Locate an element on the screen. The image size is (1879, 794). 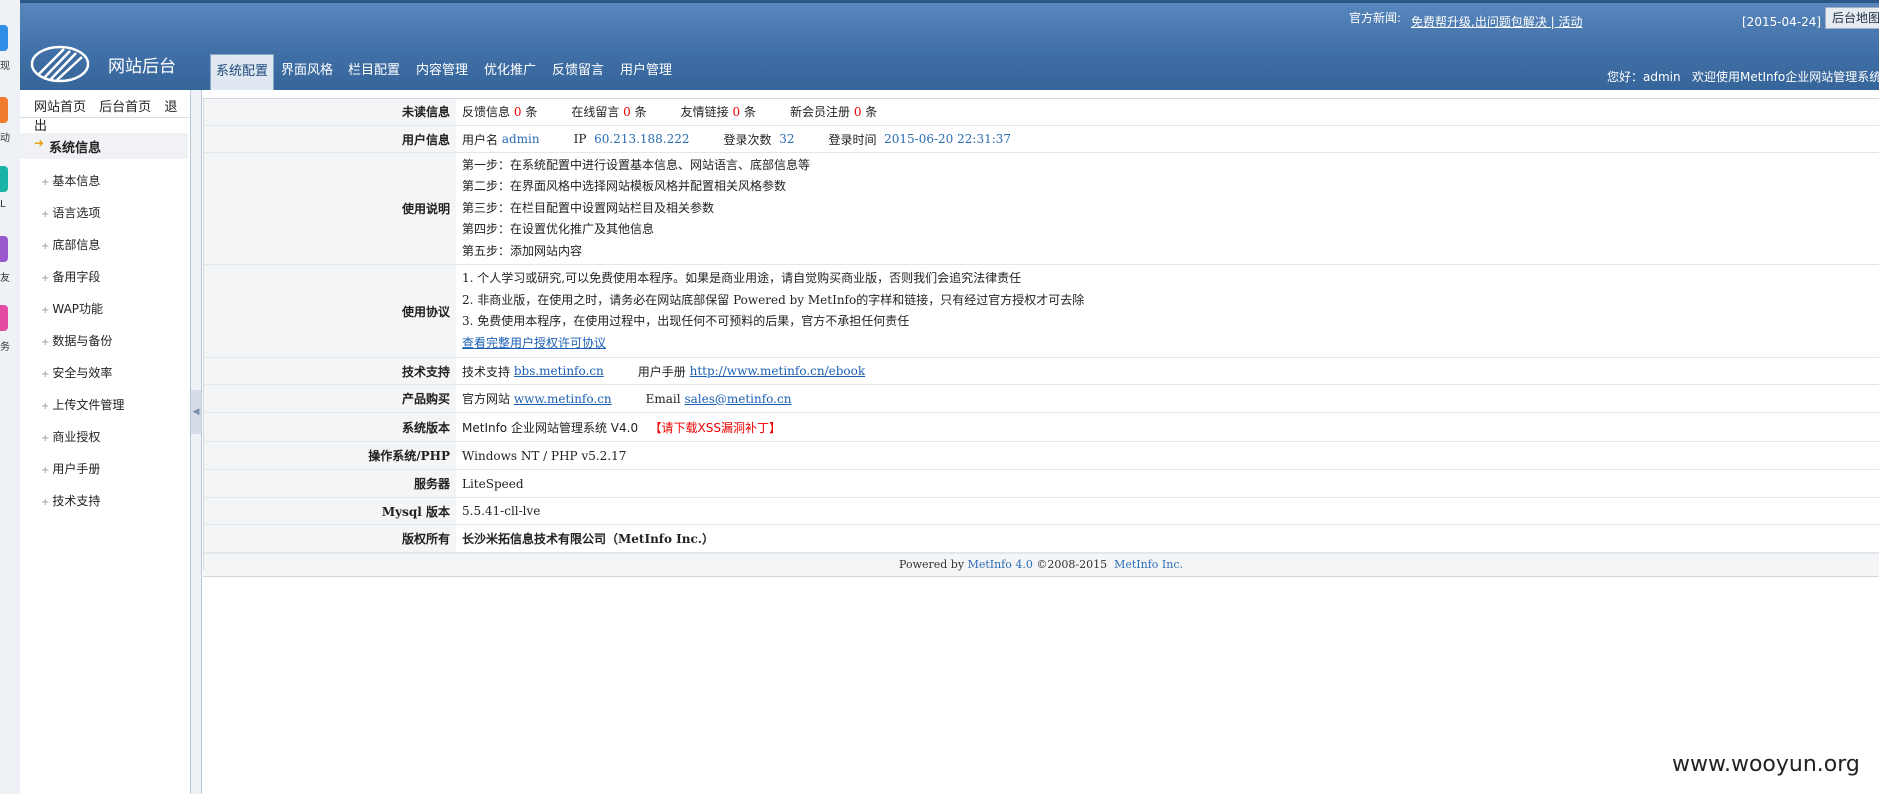
sitemap-button: 后台地图 is located at coordinates (1852, 18).